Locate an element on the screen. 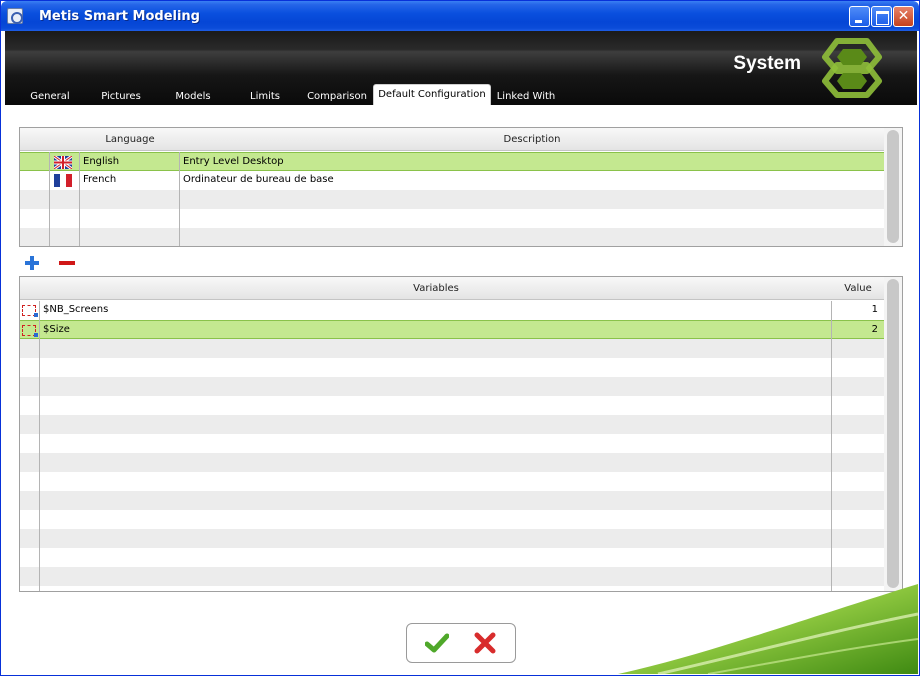 The width and height of the screenshot is (920, 676). language-scrollbar is located at coordinates (893, 187).